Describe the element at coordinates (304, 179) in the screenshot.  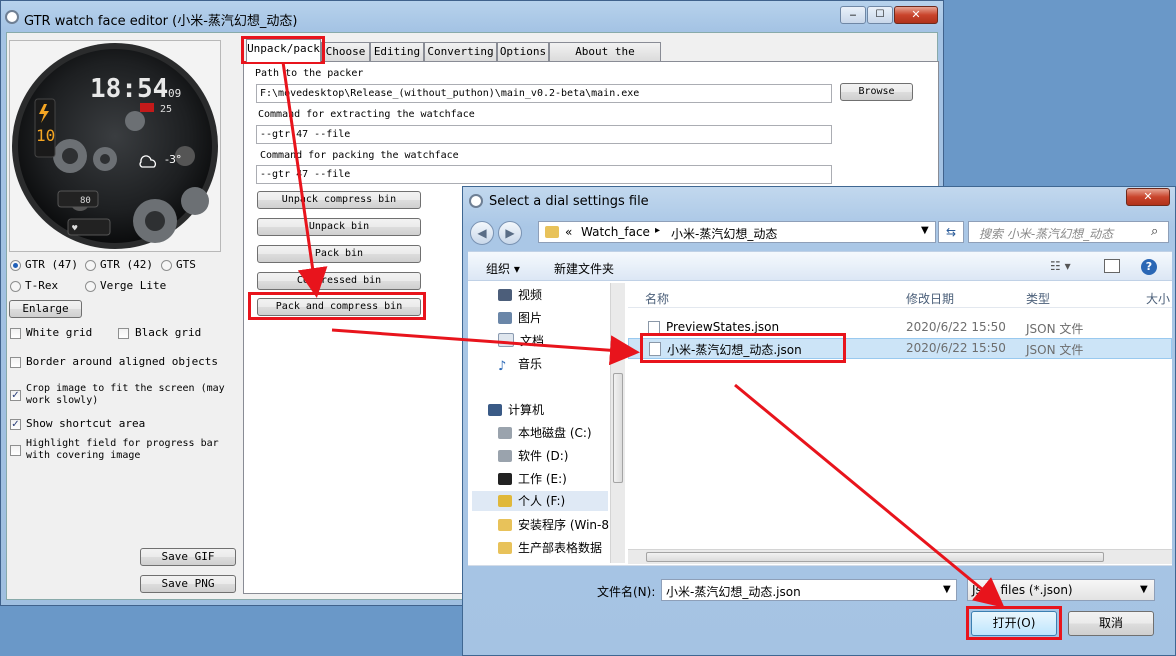
I see `arrow-tab-to-button` at that location.